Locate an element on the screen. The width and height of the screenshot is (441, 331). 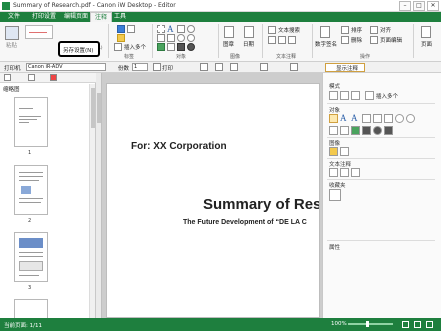
date-label: 日期 is located at coordinates (248, 44).